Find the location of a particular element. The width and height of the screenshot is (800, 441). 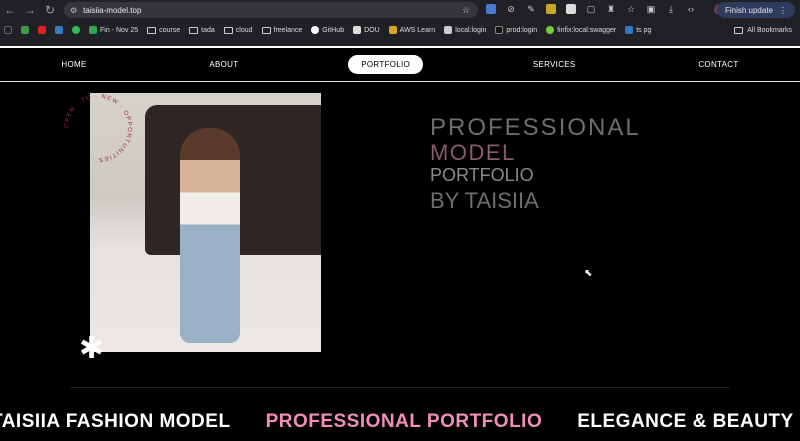

compass-icon: ⊘ is located at coordinates (511, 9).